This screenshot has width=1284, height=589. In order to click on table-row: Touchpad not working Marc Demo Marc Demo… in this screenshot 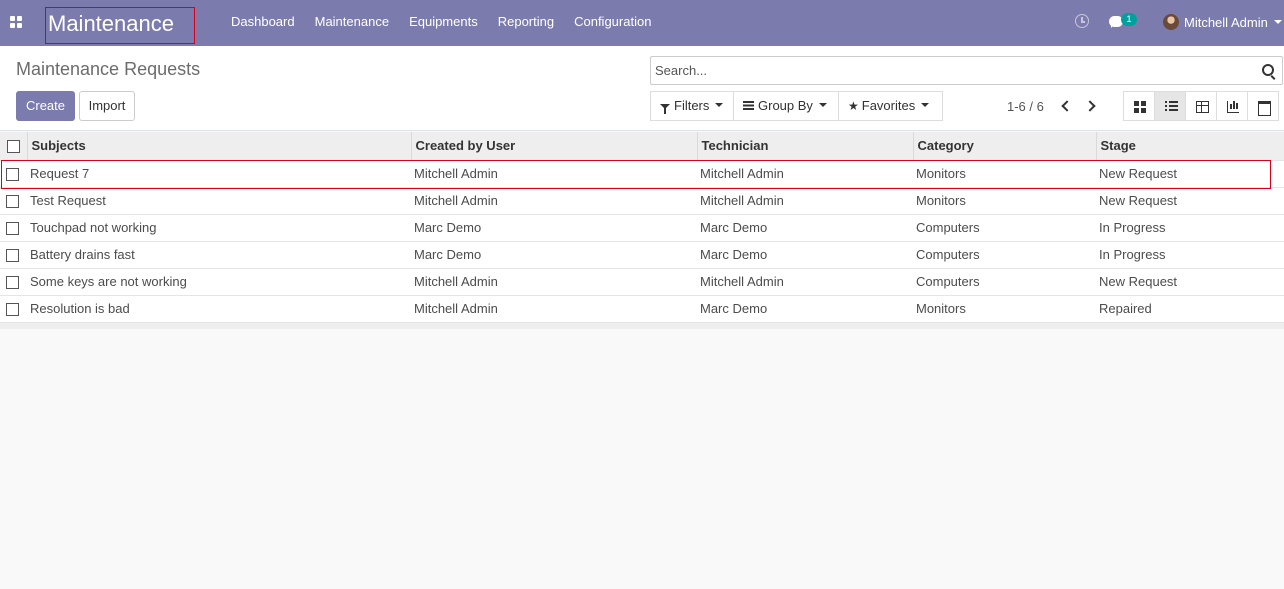, I will do `click(642, 227)`.